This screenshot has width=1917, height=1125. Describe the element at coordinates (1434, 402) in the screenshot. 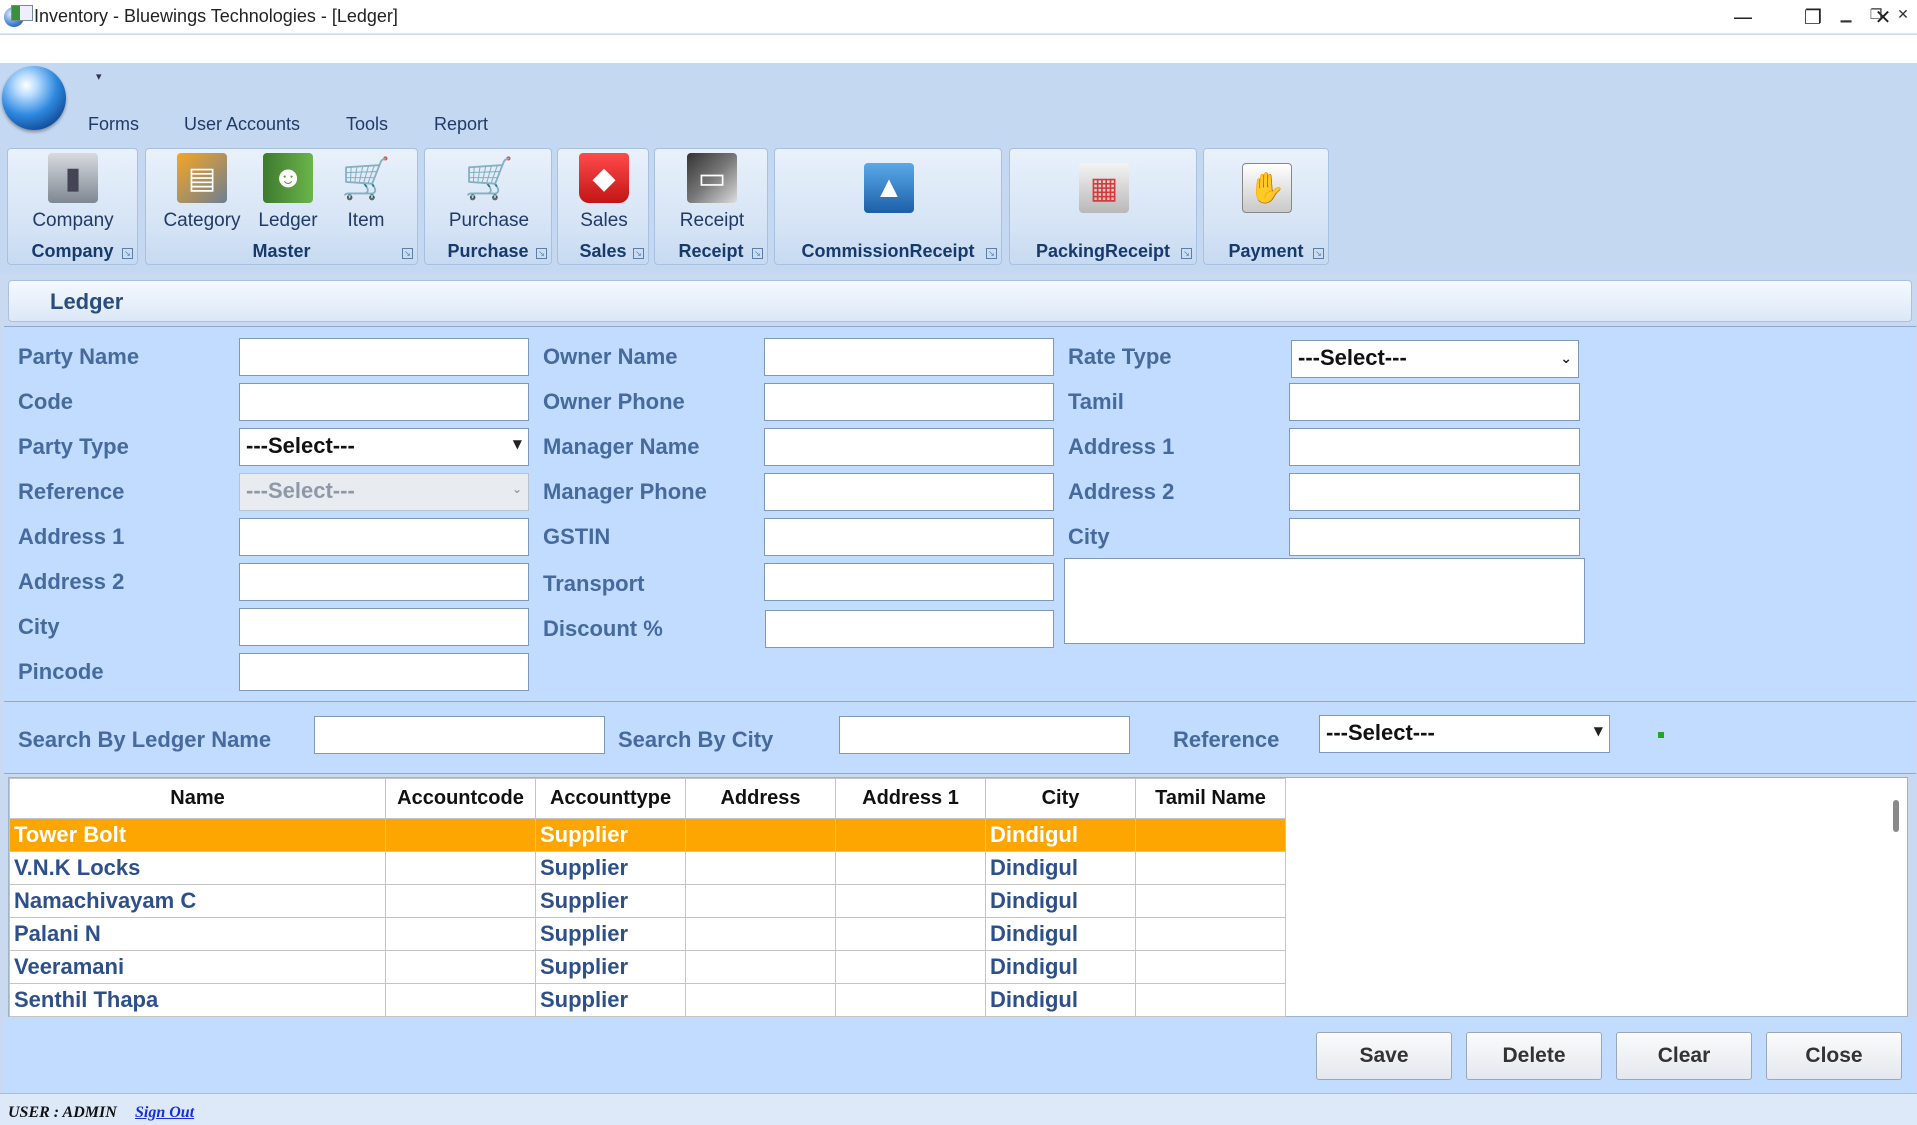

I see `tamil-input` at that location.